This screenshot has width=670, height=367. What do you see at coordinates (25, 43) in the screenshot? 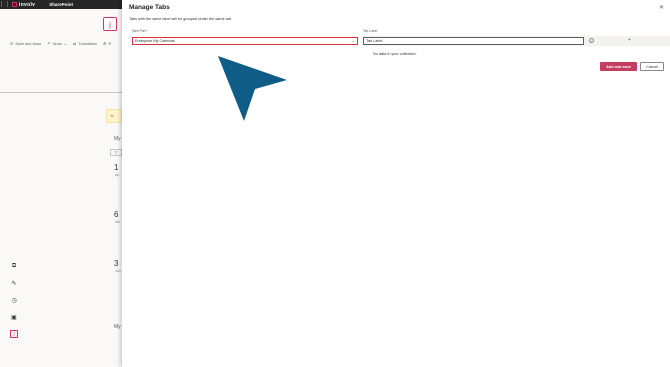
I see `save-and-close-button: ⊡ Save and close` at bounding box center [25, 43].